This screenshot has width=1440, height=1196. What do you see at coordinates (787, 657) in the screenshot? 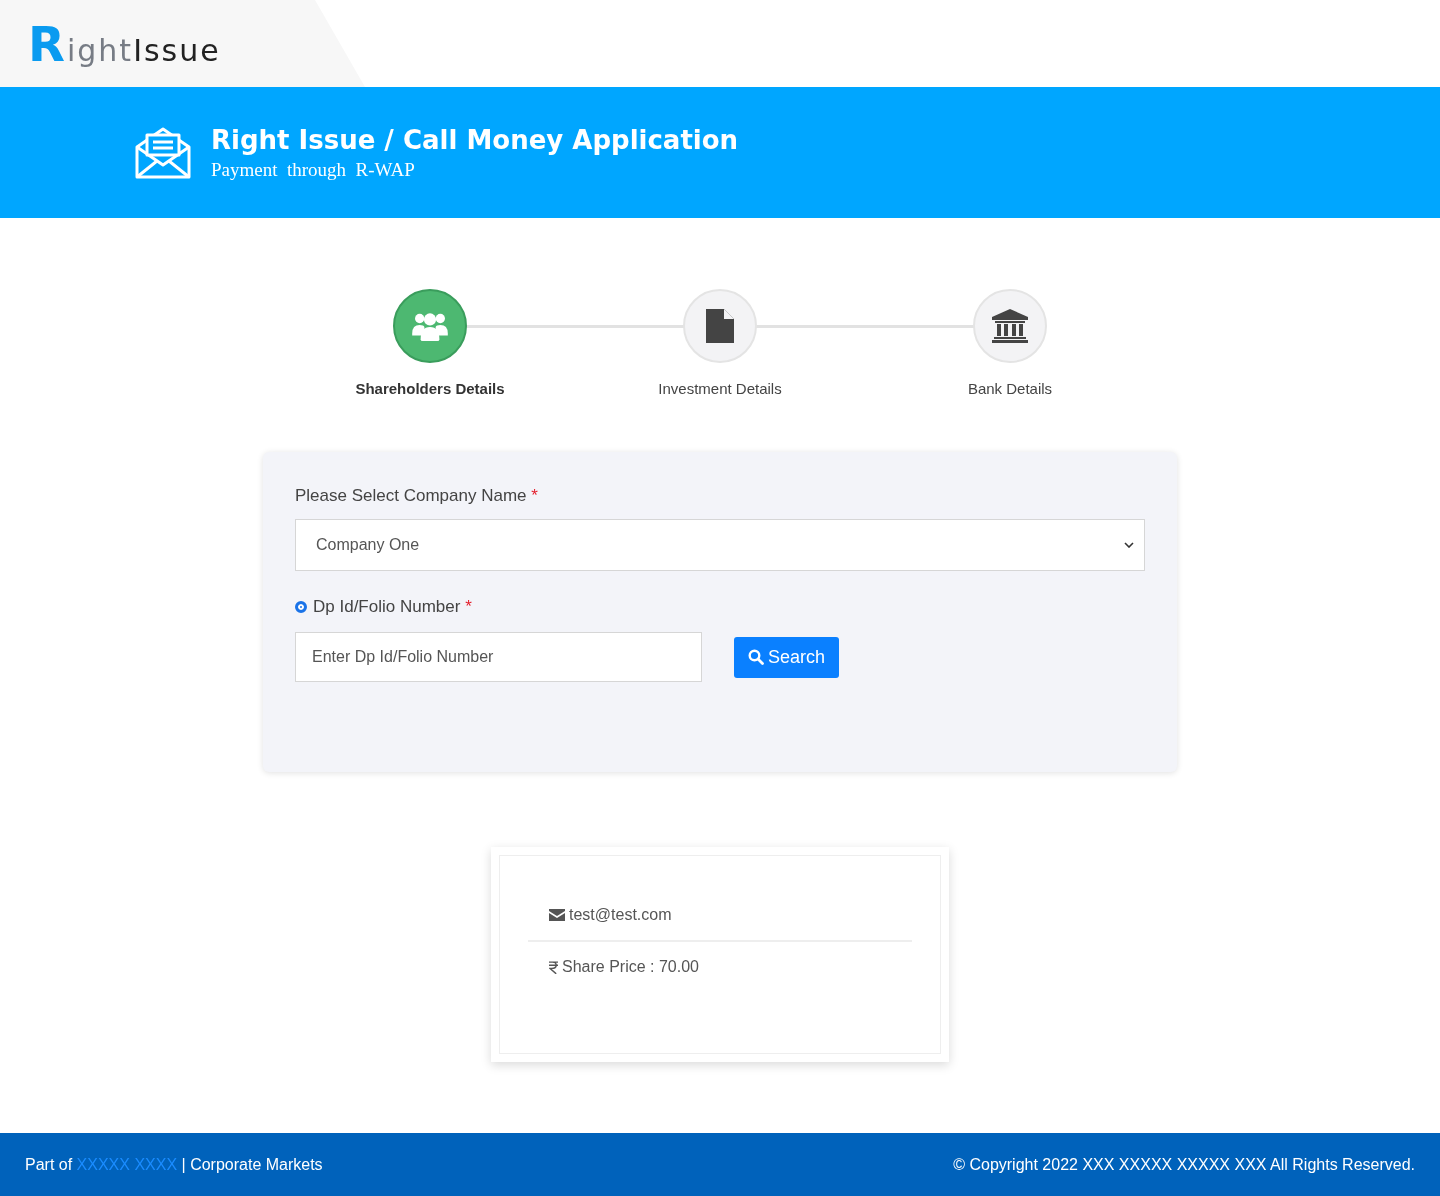
I see `search-button: Search` at bounding box center [787, 657].